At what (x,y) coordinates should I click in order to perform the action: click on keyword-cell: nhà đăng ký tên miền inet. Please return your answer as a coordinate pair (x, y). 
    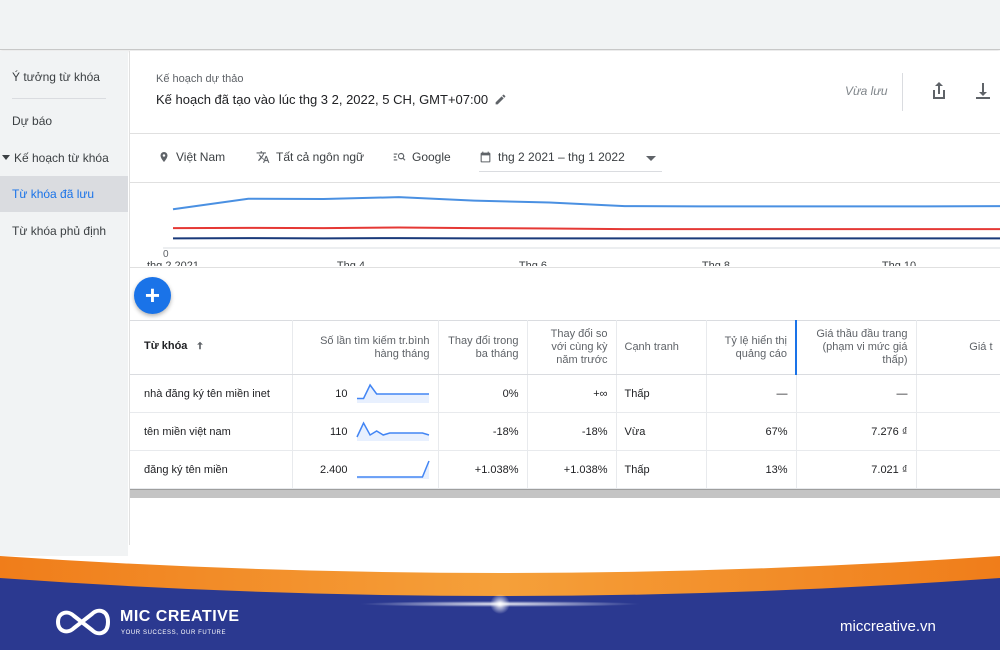
    Looking at the image, I should click on (211, 393).